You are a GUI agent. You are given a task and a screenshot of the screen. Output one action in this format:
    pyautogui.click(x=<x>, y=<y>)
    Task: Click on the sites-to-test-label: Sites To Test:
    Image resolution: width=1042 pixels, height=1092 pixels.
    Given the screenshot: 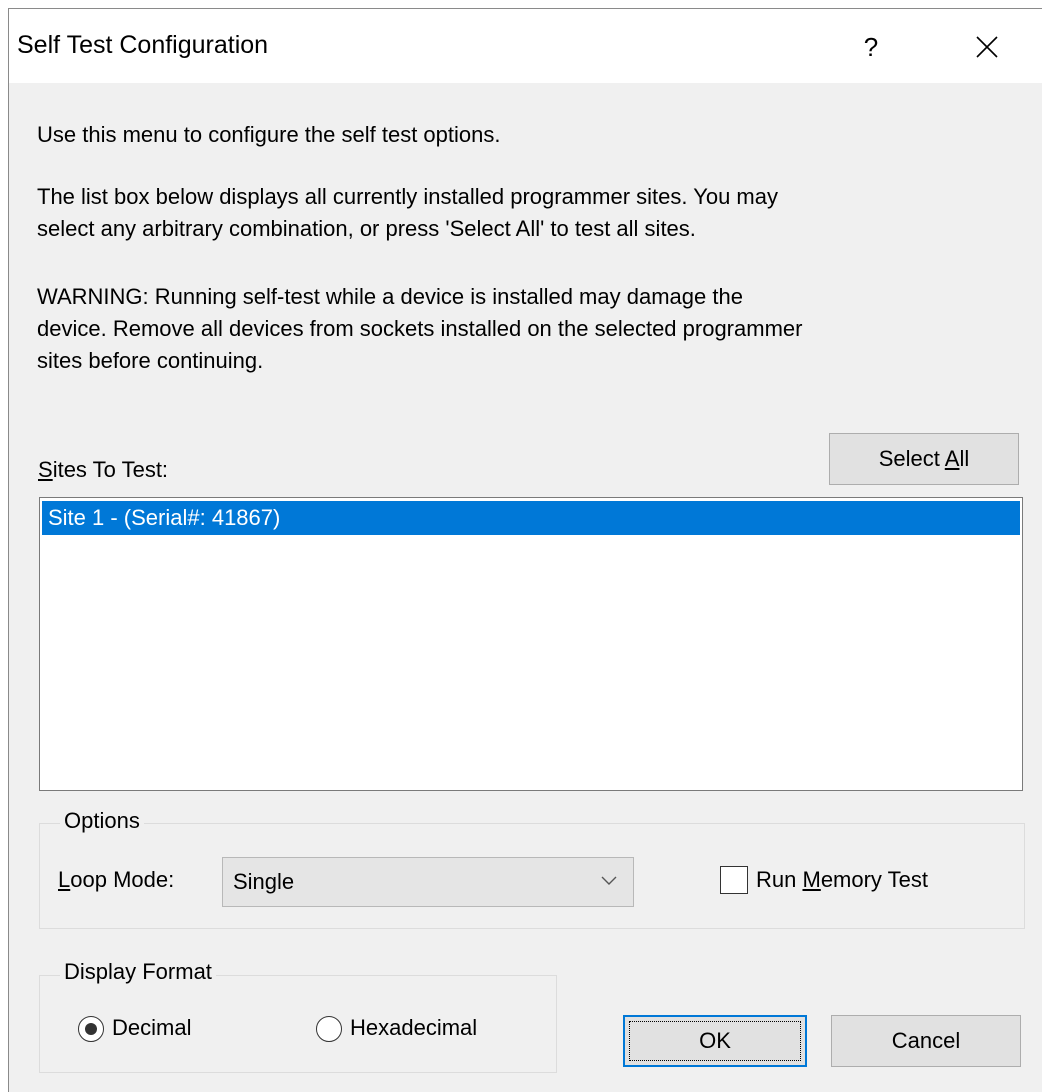 What is the action you would take?
    pyautogui.click(x=103, y=470)
    